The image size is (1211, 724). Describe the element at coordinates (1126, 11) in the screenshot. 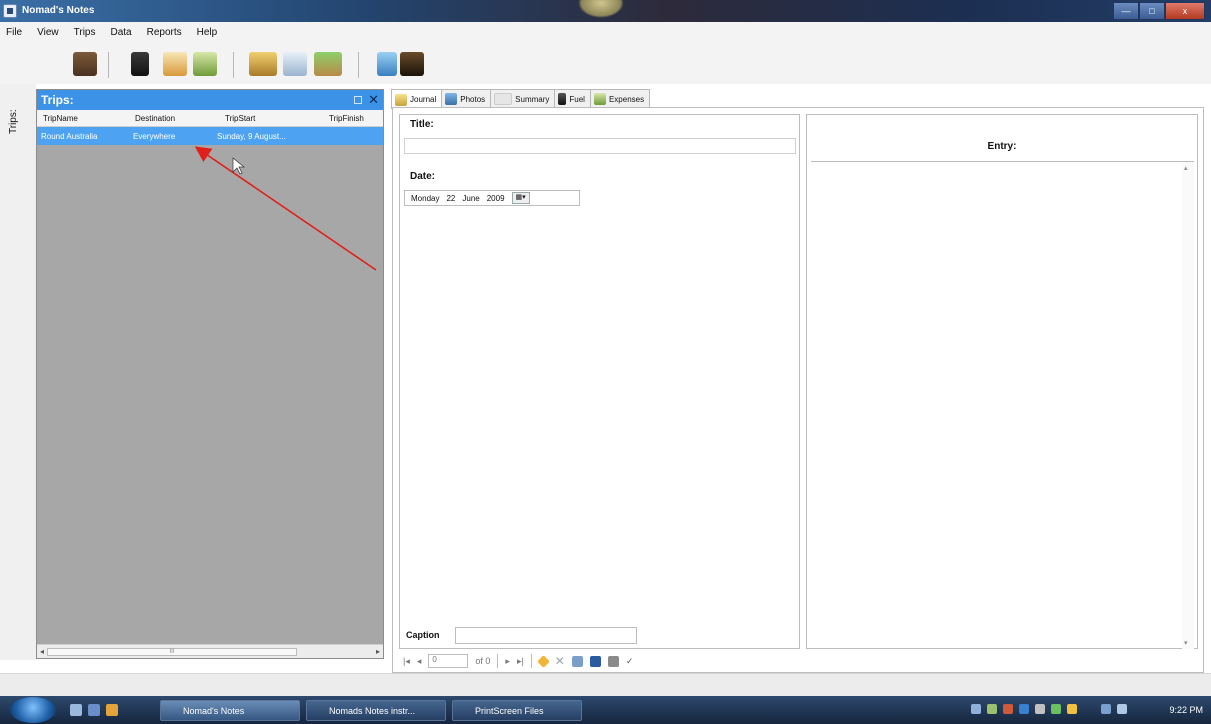

I see `minimize-button: —` at that location.